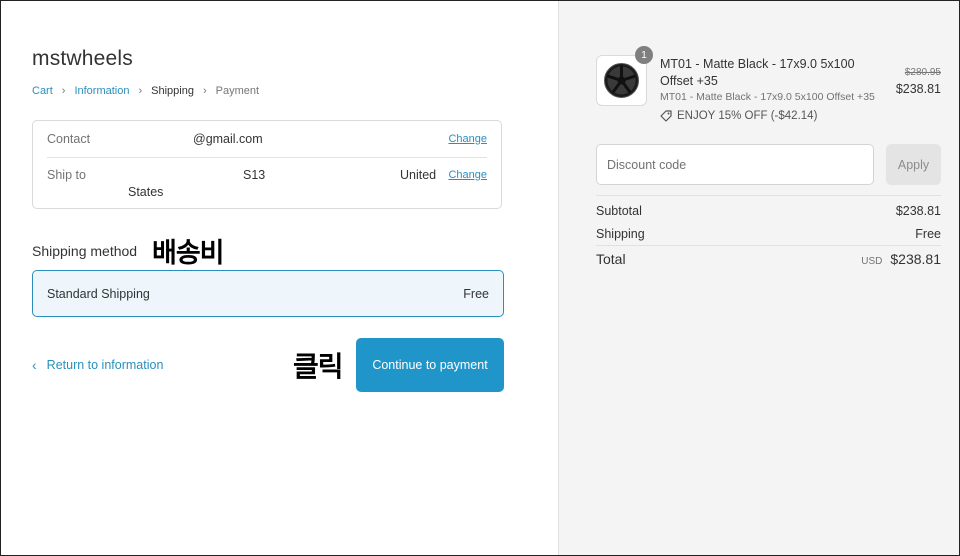 Image resolution: width=960 pixels, height=556 pixels. Describe the element at coordinates (267, 157) in the screenshot. I see `review-divider` at that location.